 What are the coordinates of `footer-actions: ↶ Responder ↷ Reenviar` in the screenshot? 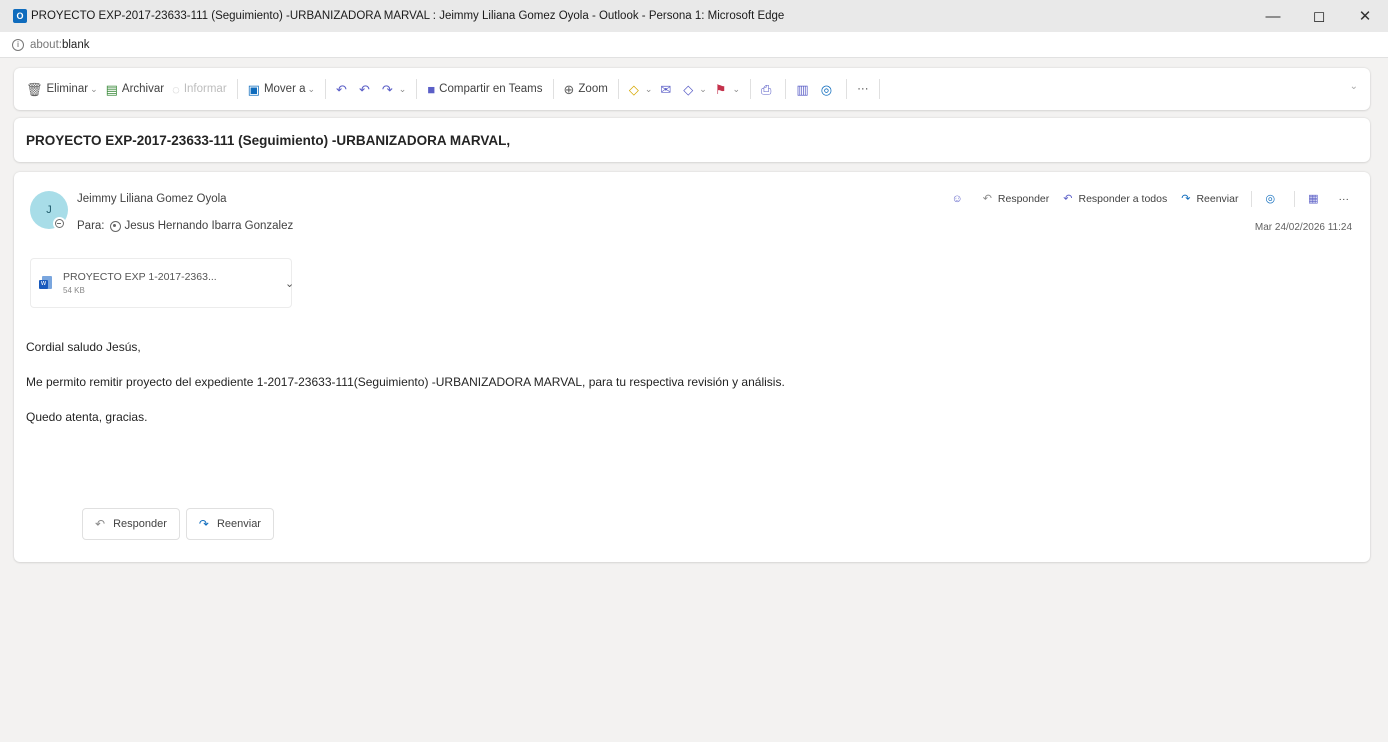 It's located at (178, 524).